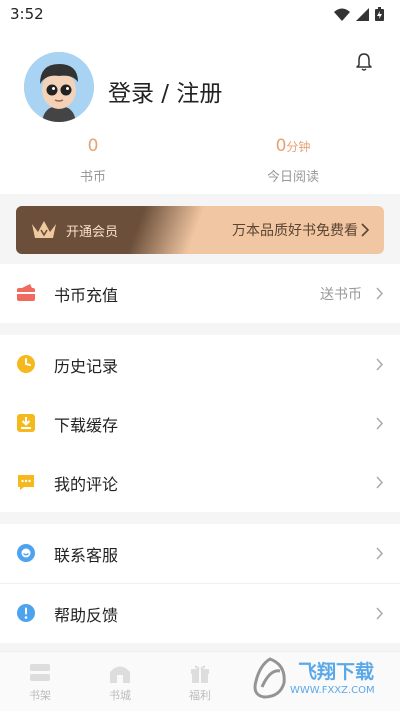 The height and width of the screenshot is (711, 400). What do you see at coordinates (86, 484) in the screenshot?
I see `comments-label: 我的评论` at bounding box center [86, 484].